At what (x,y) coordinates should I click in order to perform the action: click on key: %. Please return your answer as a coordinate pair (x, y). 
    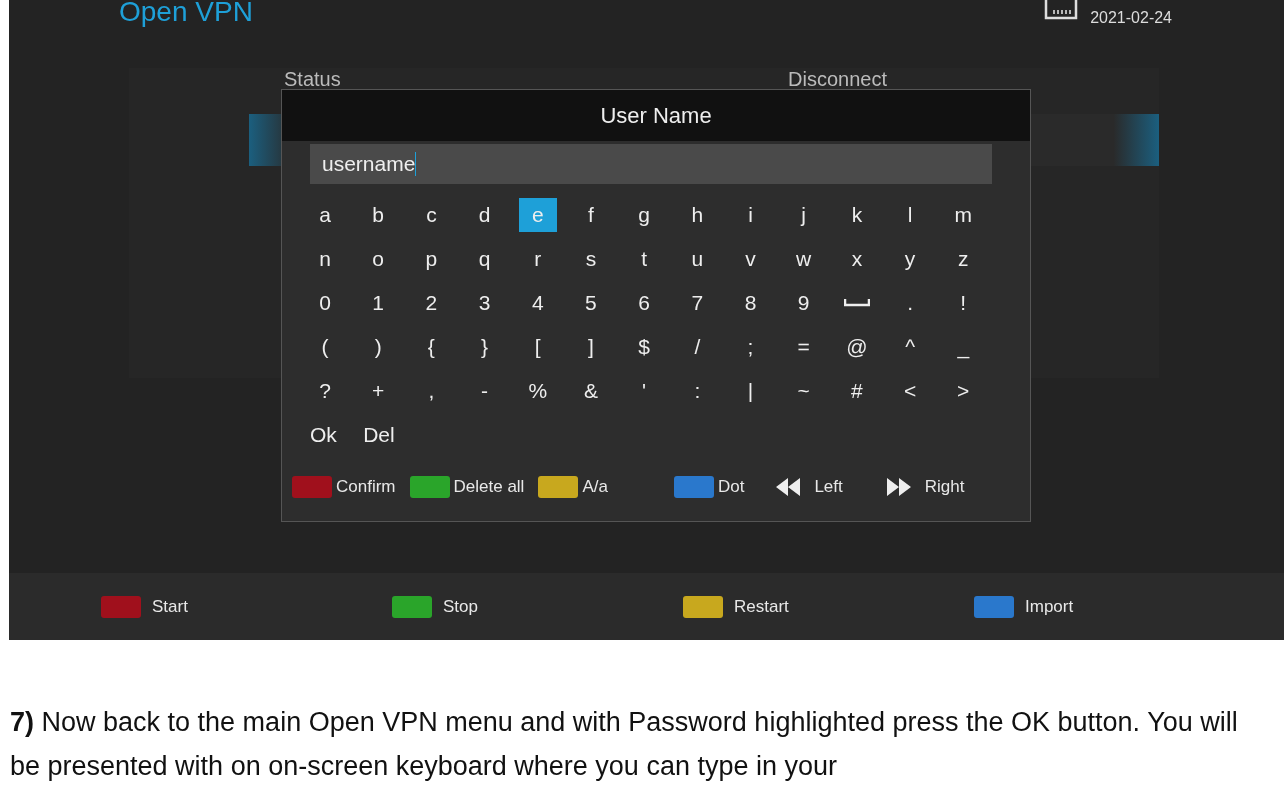
    Looking at the image, I should click on (537, 391).